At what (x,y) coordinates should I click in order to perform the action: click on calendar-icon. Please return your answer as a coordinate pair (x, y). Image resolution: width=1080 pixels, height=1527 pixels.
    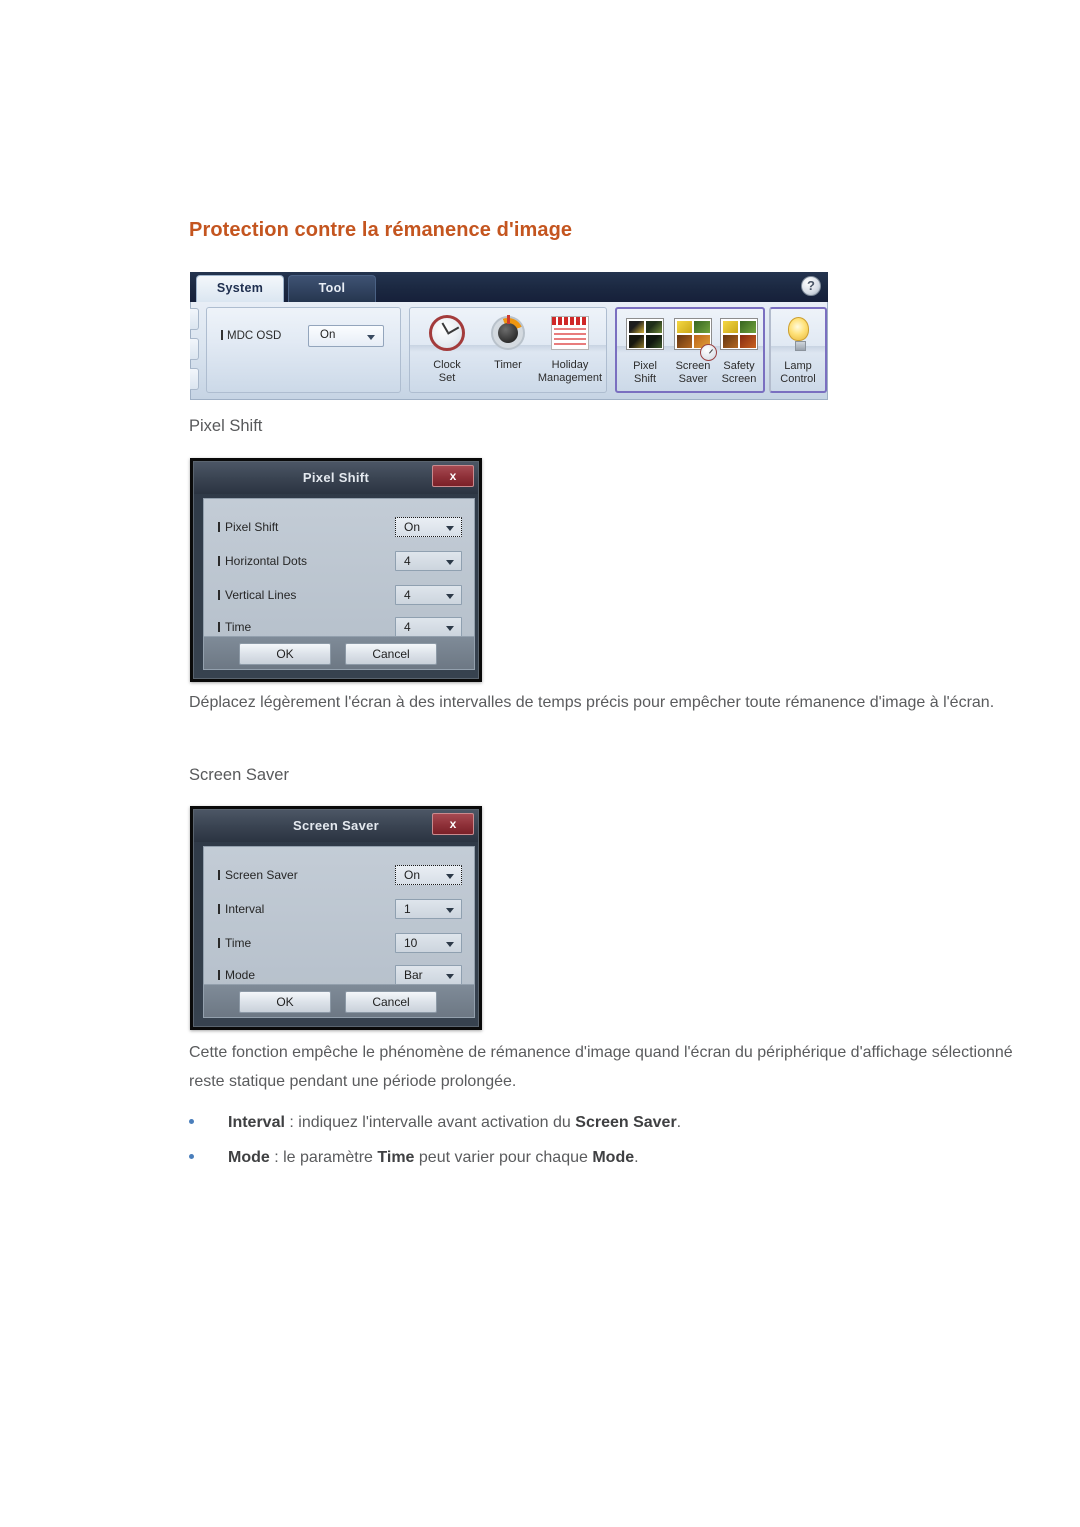
    Looking at the image, I should click on (570, 336).